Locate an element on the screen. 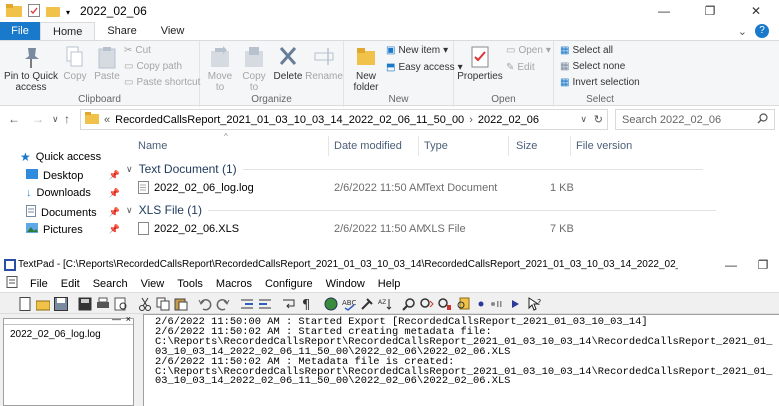 The image size is (779, 406). tab-file: File is located at coordinates (20, 31).